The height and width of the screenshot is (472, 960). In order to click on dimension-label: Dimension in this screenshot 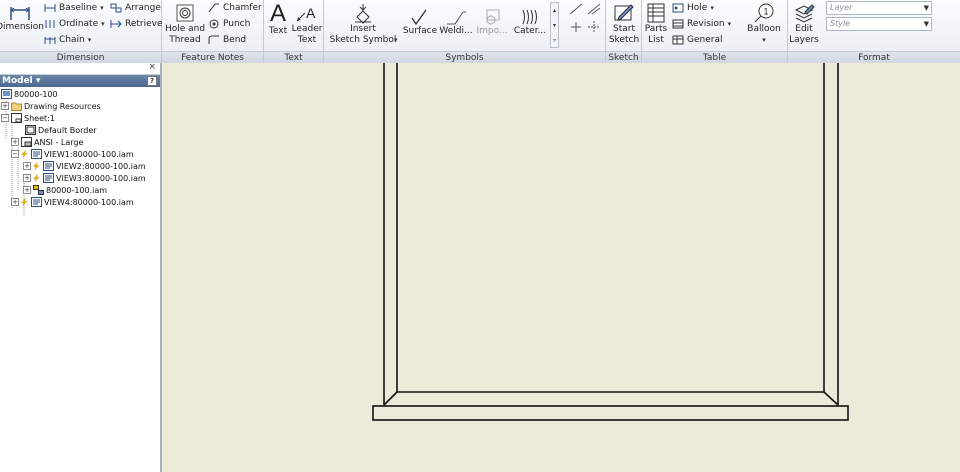, I will do `click(22, 27)`.